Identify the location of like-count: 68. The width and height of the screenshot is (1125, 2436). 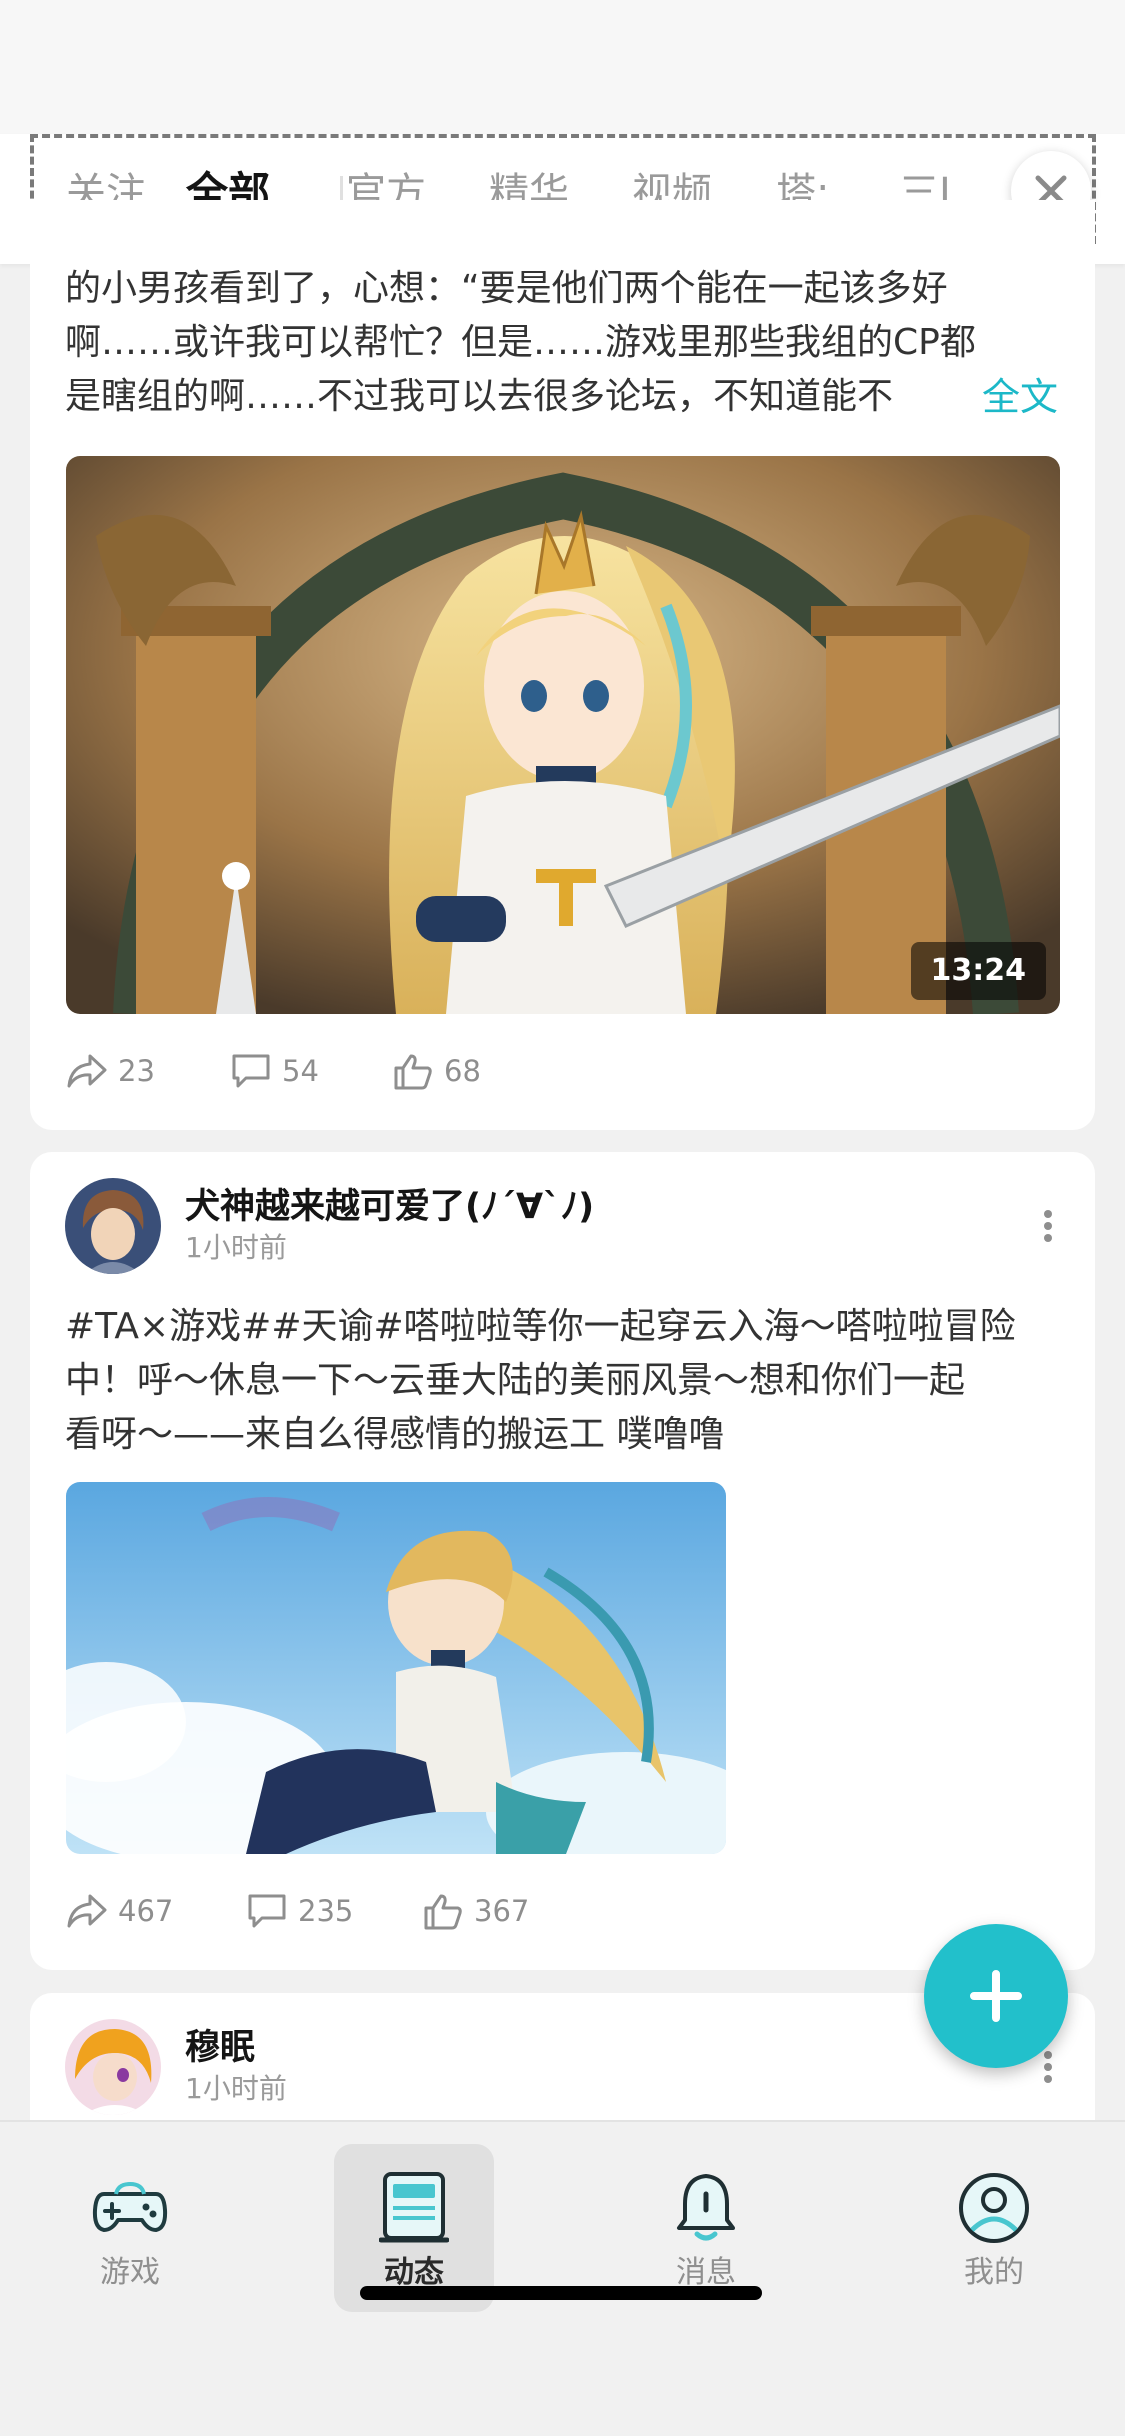
(462, 1071).